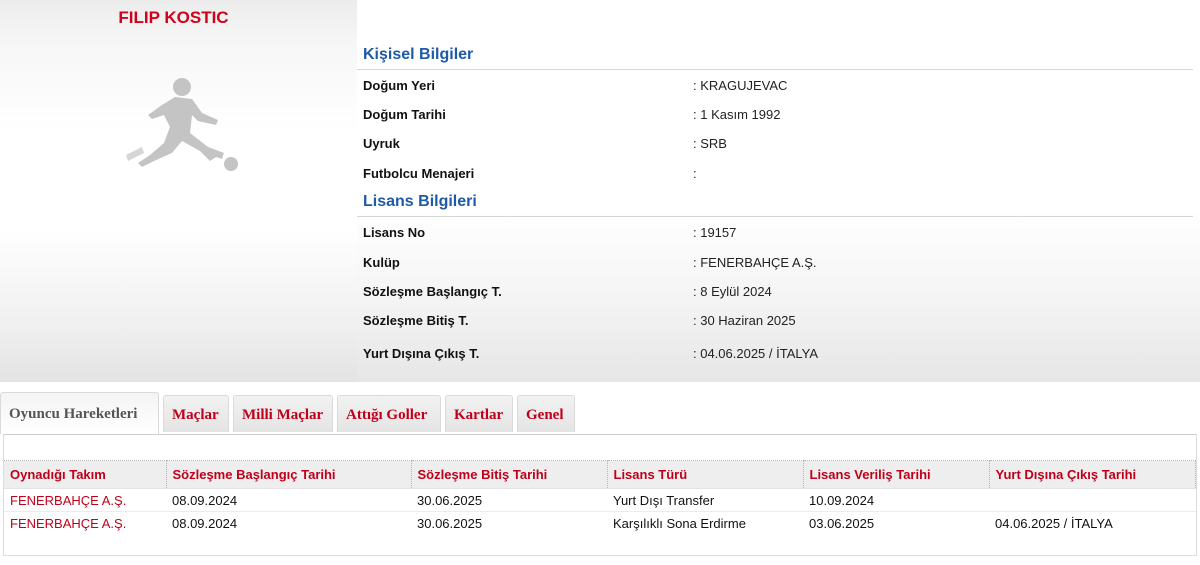  Describe the element at coordinates (289, 474) in the screenshot. I see `col-contract-start-header: Sözleşme Başlangıç Tarihi` at that location.